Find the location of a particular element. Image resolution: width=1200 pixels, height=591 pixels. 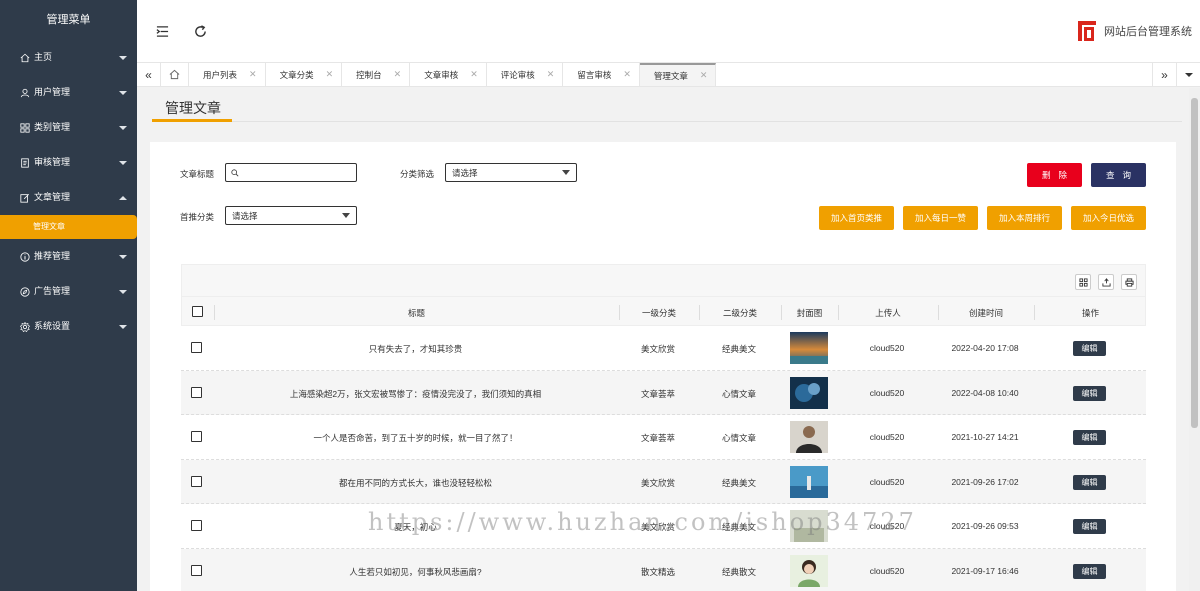

brand: 网站后台管理系统 is located at coordinates (1134, 31).